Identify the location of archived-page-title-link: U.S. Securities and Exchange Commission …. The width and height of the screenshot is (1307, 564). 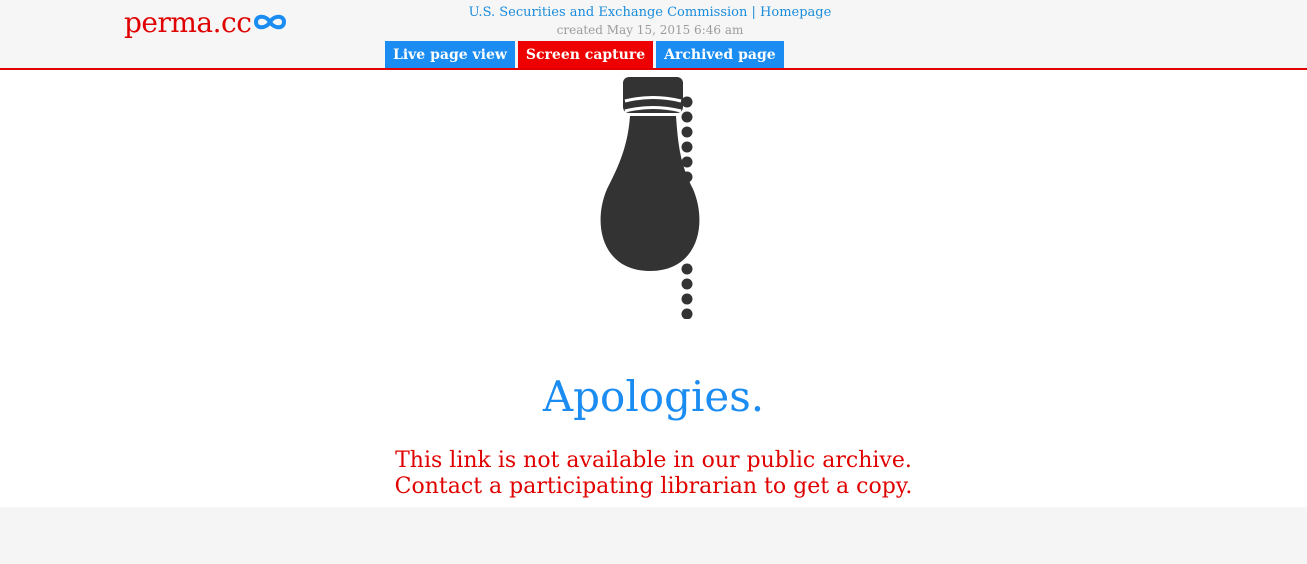
(650, 12).